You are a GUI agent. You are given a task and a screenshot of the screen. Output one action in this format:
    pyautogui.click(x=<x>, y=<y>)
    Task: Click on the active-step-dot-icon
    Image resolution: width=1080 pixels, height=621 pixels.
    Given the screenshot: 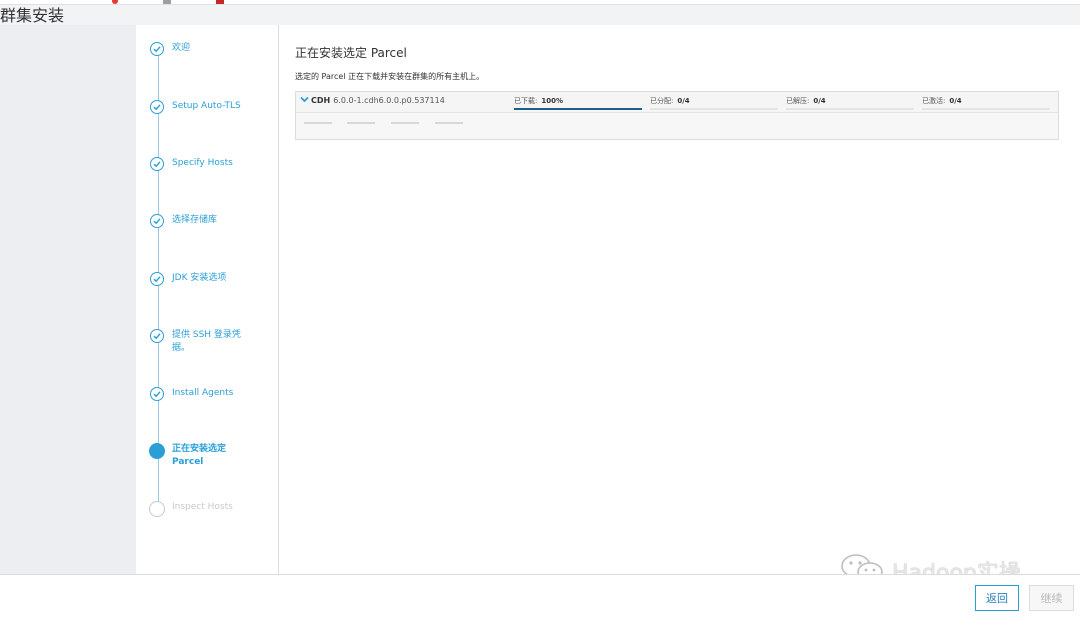 What is the action you would take?
    pyautogui.click(x=157, y=451)
    